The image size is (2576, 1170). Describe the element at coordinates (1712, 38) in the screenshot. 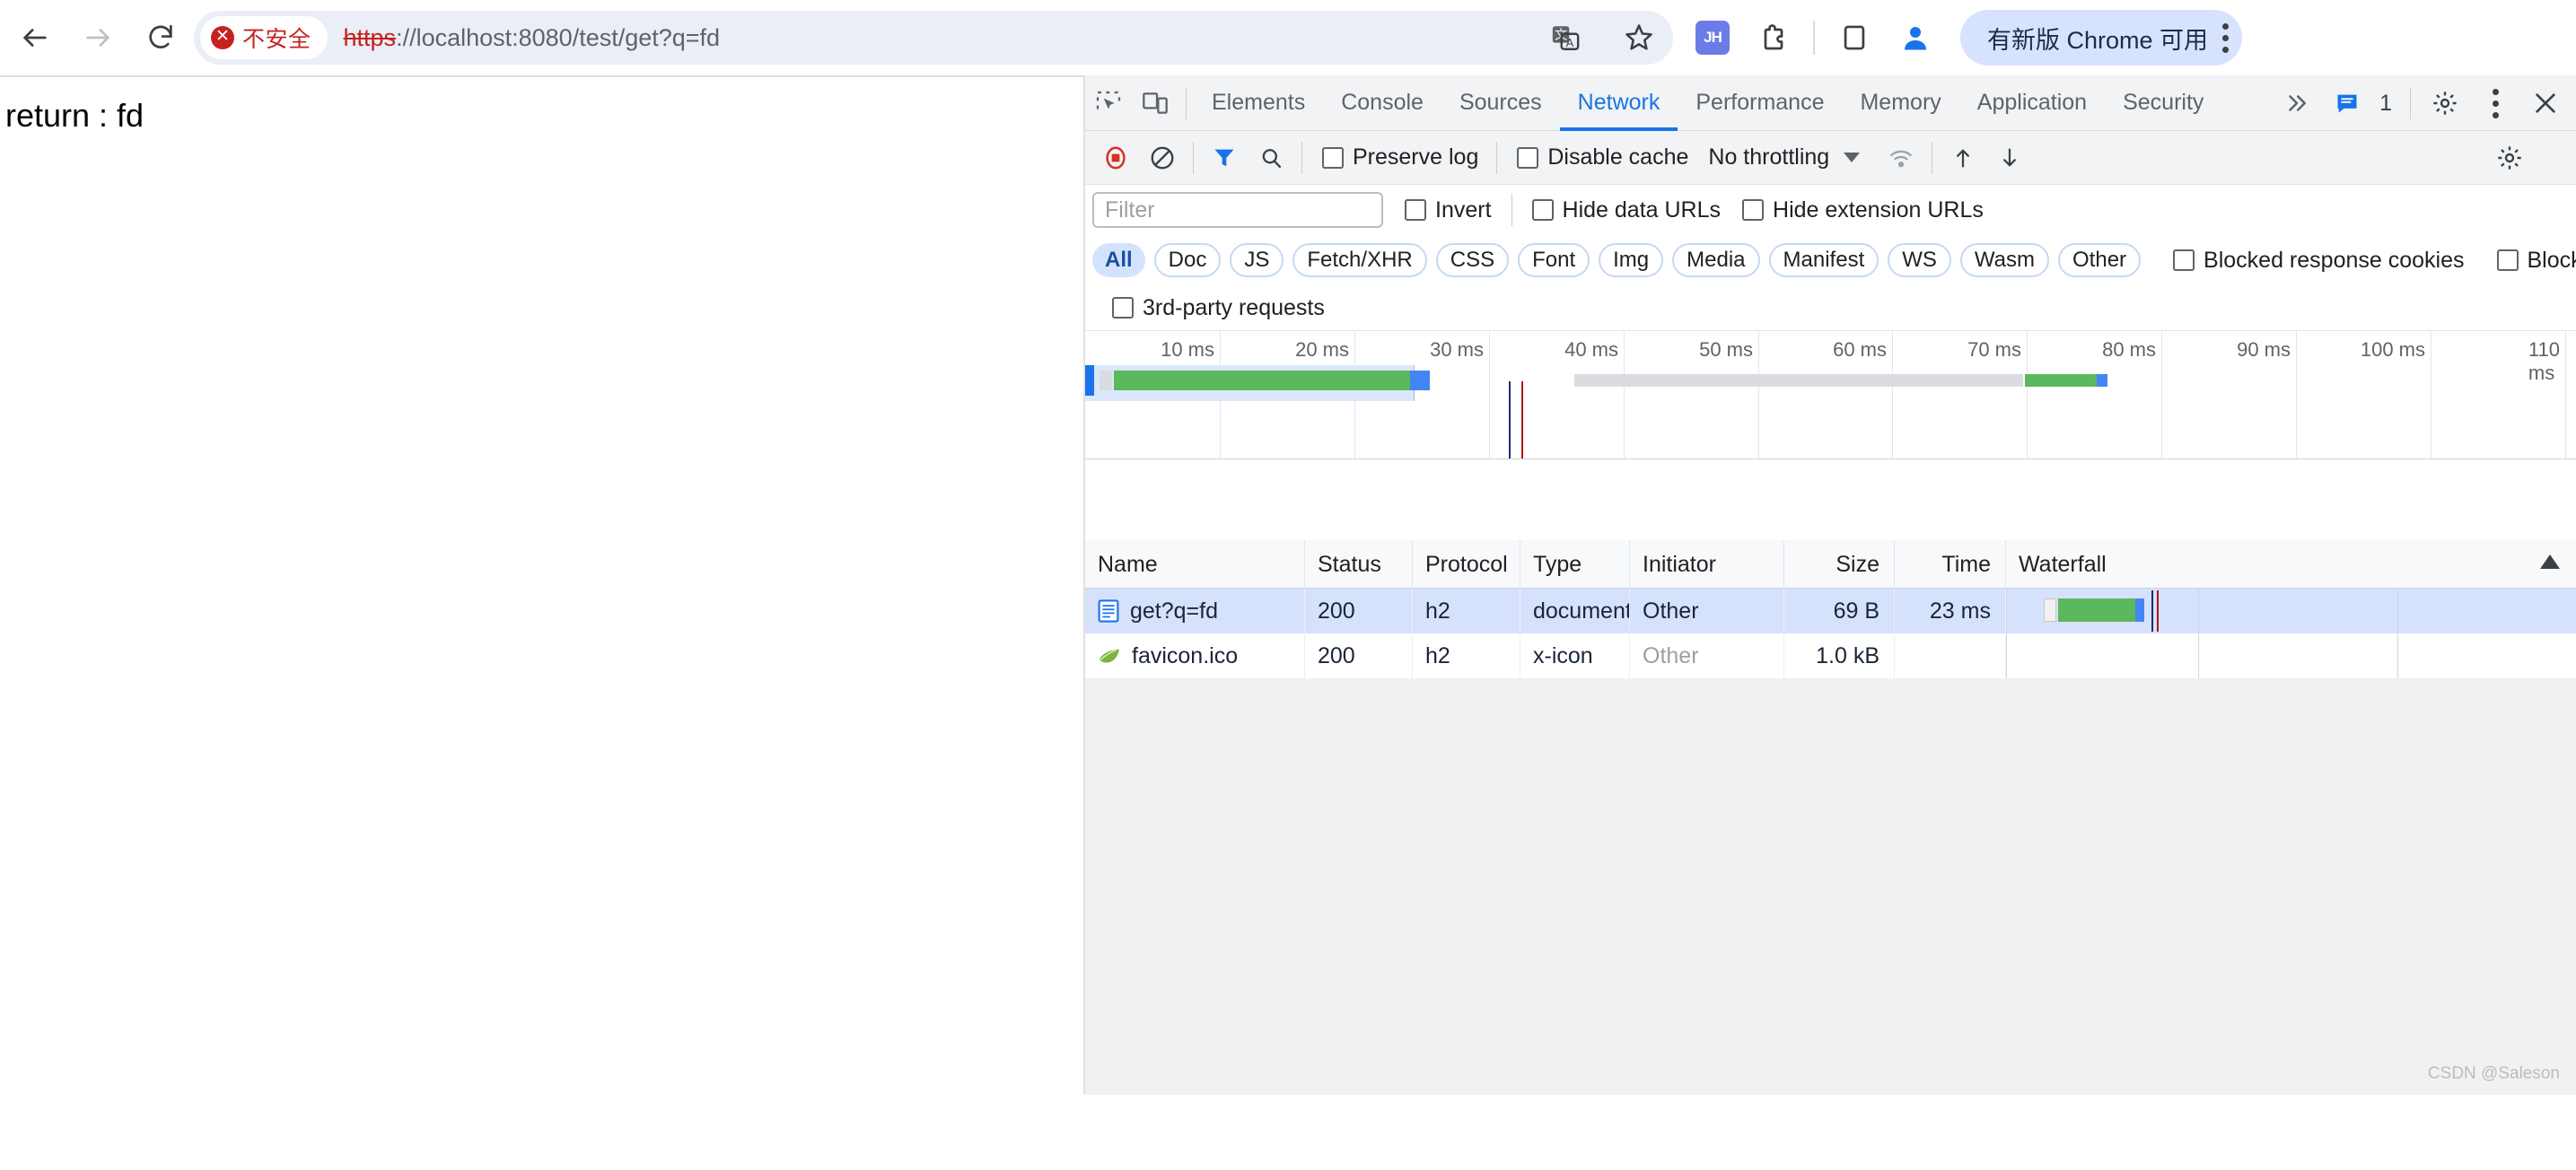

I see `extension-jh-button: JH` at that location.